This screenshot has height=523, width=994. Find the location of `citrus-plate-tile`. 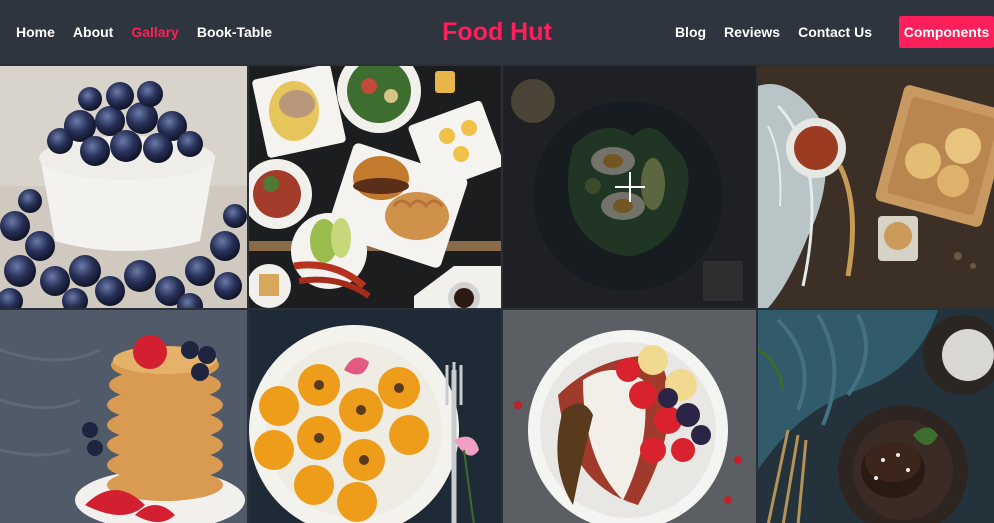

citrus-plate-tile is located at coordinates (375, 416).